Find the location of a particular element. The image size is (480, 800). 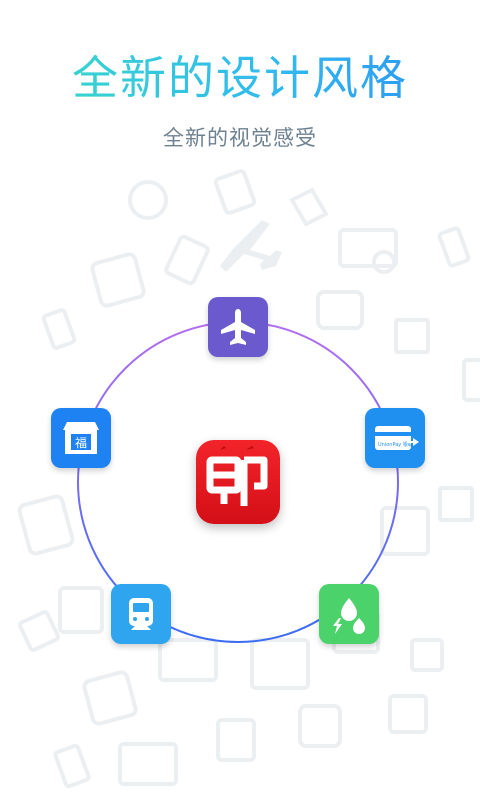

flight-service-button is located at coordinates (238, 327).